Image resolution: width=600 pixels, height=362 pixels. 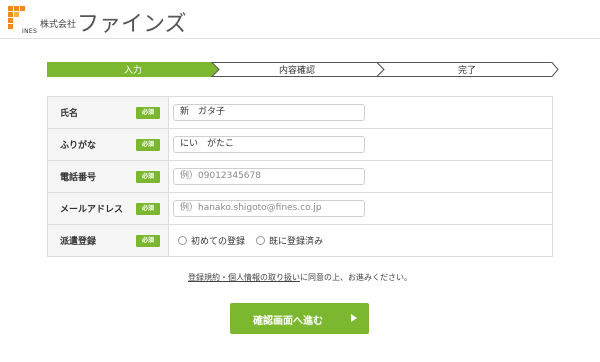 I want to click on agreement-text: 登録規約・個人情報の取り扱いに同意の上、お進みください。, so click(x=300, y=277).